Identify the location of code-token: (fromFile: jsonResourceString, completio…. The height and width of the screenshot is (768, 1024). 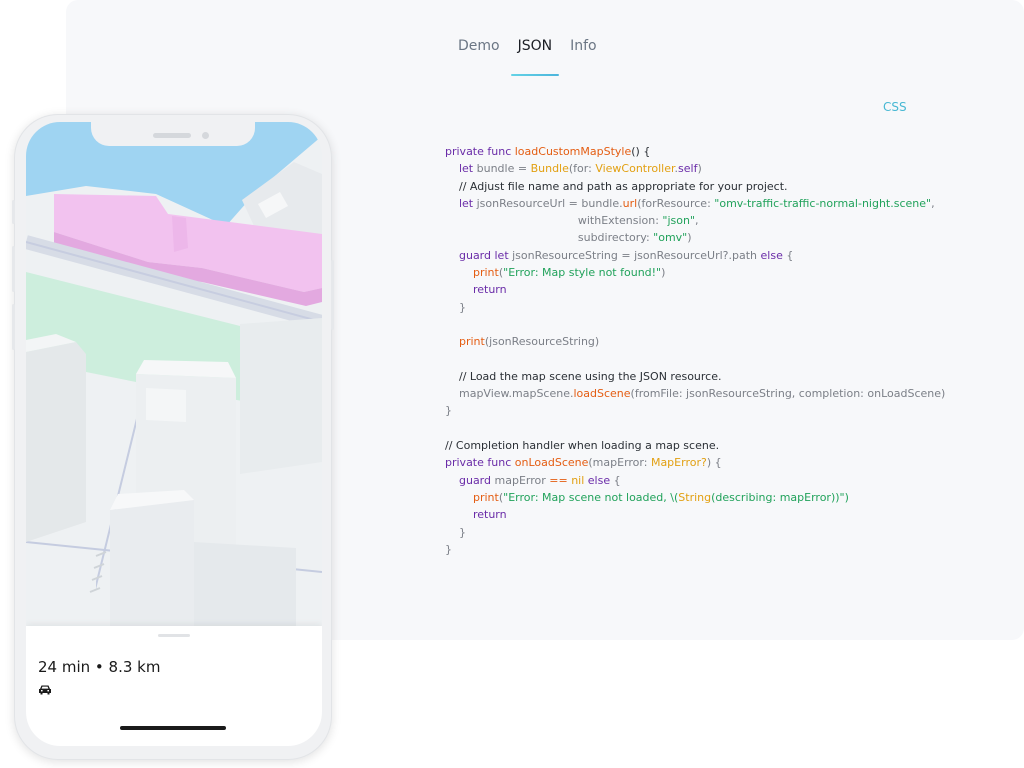
(788, 394).